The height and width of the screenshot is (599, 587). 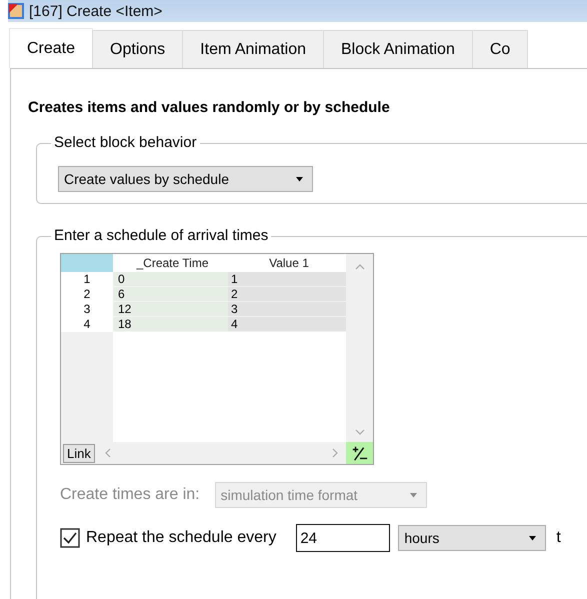 What do you see at coordinates (70, 538) in the screenshot?
I see `repeat-checkbox` at bounding box center [70, 538].